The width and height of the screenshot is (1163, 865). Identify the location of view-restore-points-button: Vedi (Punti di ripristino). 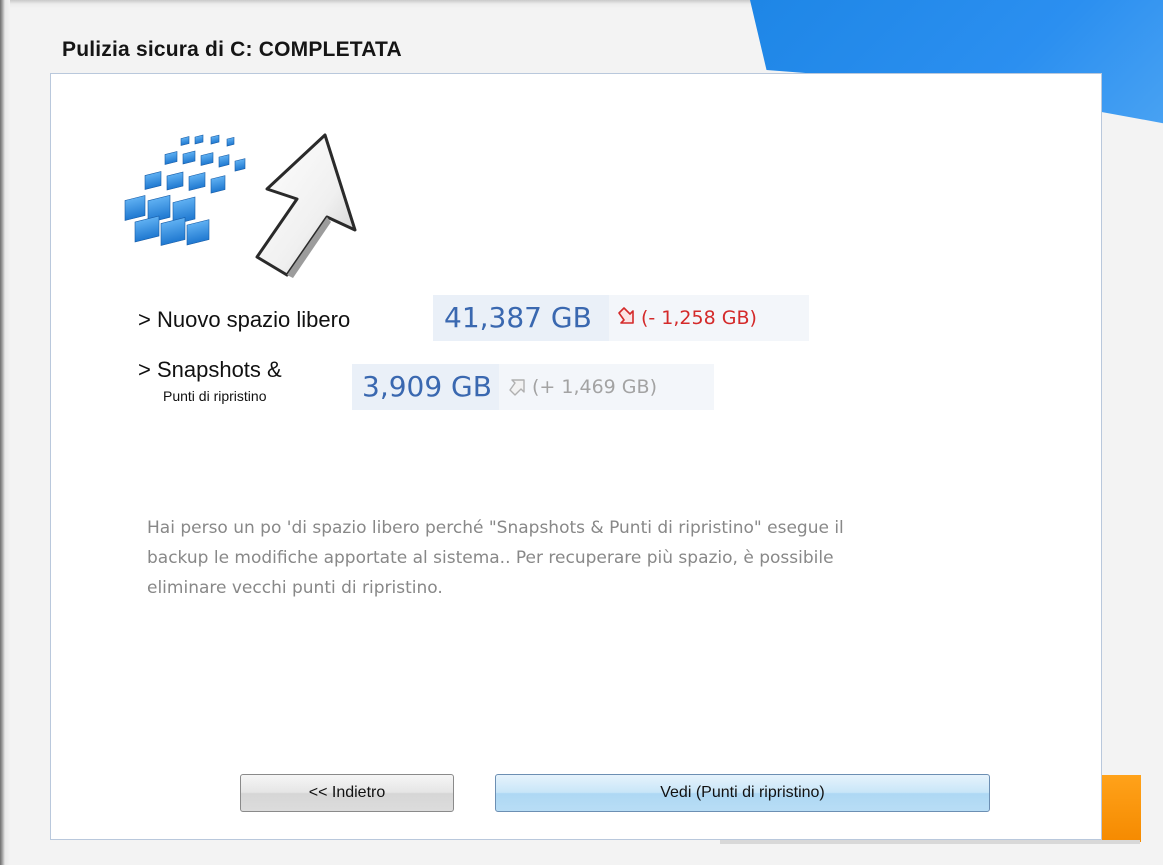
(742, 793).